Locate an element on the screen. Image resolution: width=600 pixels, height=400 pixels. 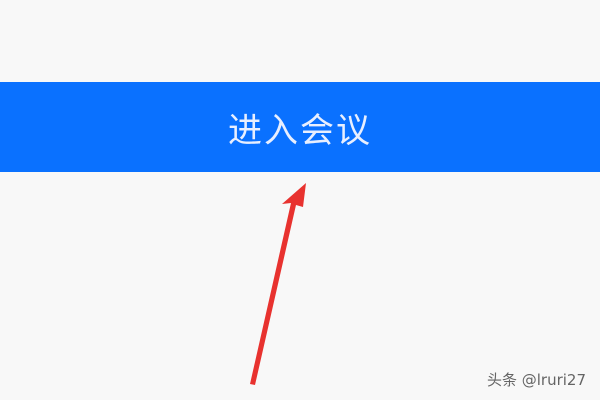
watermark-text: 头条 @lruri27 is located at coordinates (536, 380).